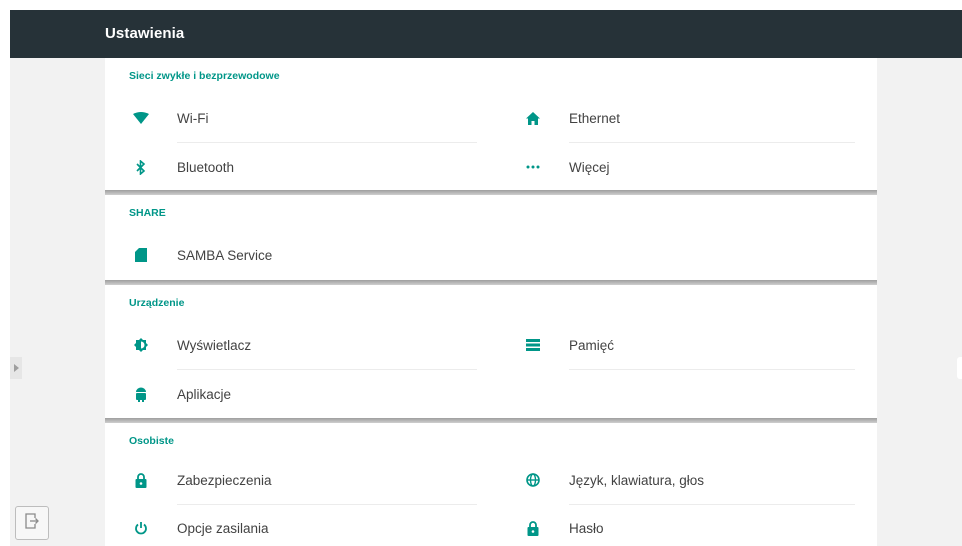 The height and width of the screenshot is (546, 962). I want to click on settings-item-label: Wyświetlacz, so click(214, 345).